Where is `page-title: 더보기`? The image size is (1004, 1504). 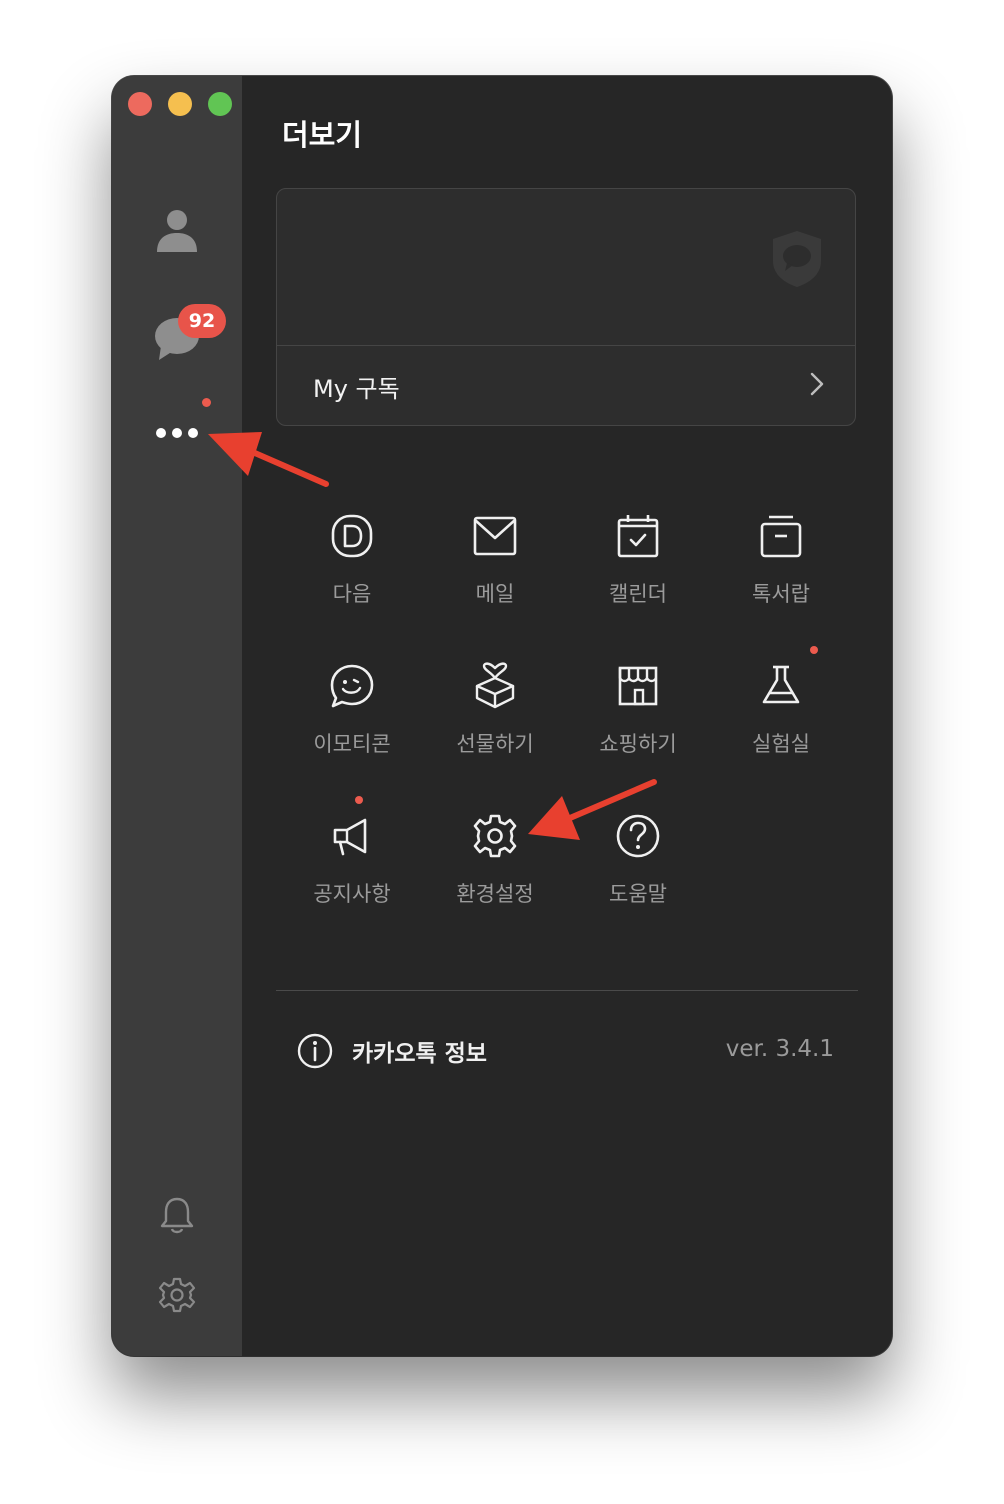
page-title: 더보기 is located at coordinates (322, 135).